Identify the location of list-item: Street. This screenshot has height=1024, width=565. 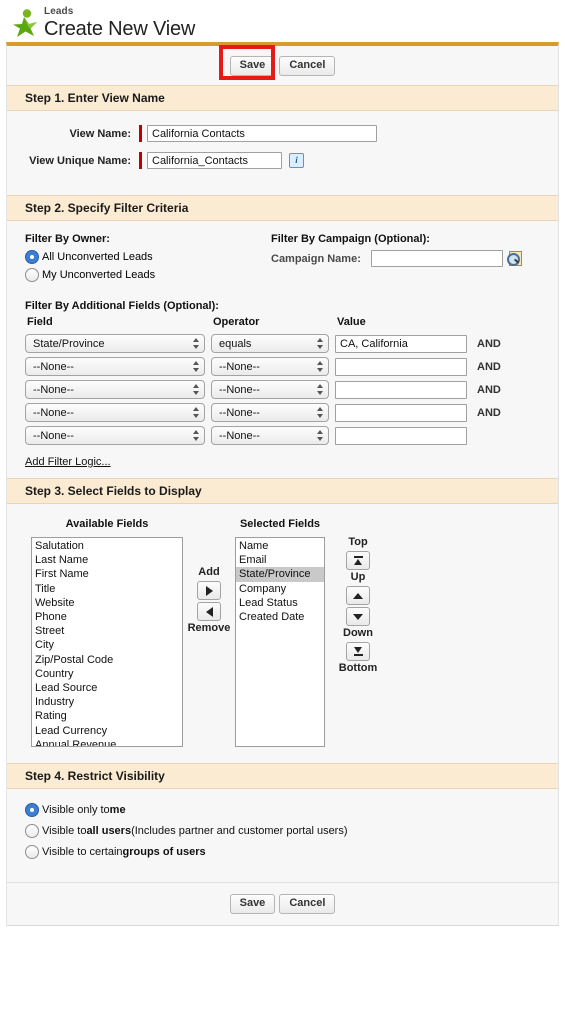
(107, 631).